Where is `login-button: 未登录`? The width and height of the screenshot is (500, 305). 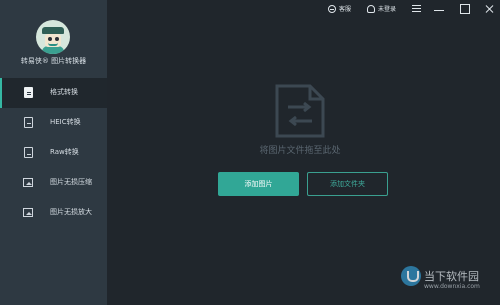
login-button: 未登录 is located at coordinates (381, 8).